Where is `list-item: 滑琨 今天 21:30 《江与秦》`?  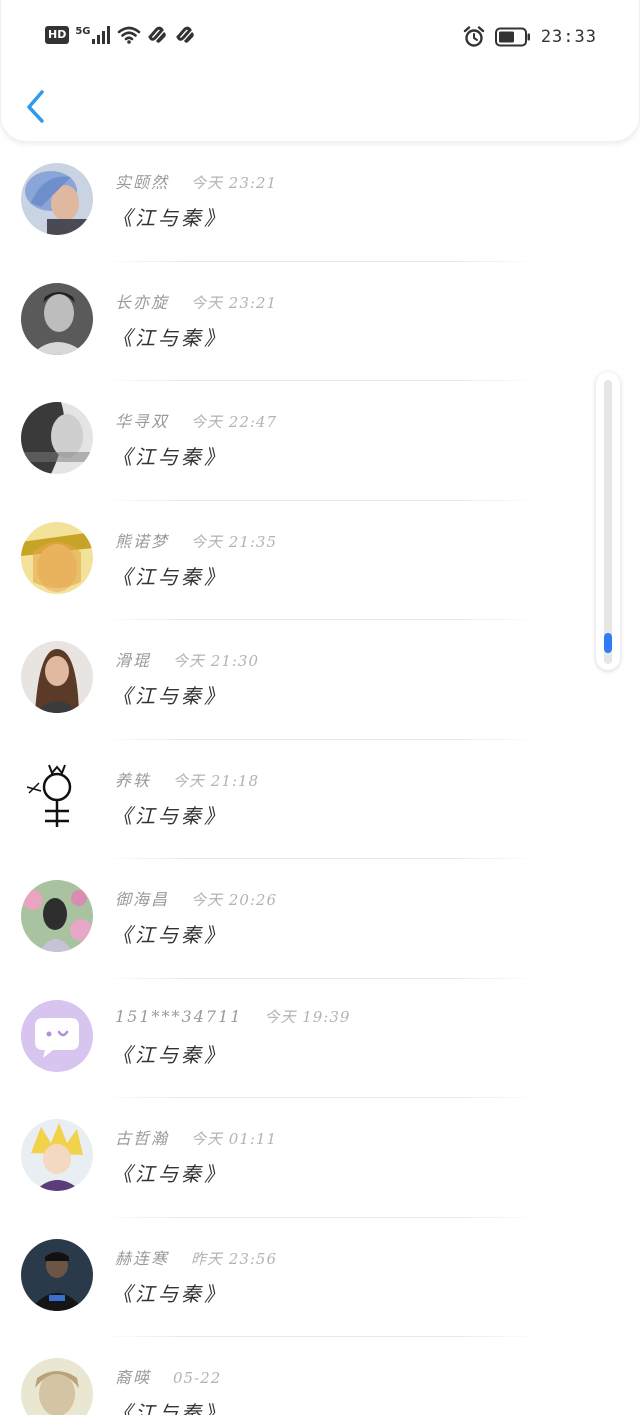
list-item: 滑琨 今天 21:30 《江与秦》 is located at coordinates (320, 680).